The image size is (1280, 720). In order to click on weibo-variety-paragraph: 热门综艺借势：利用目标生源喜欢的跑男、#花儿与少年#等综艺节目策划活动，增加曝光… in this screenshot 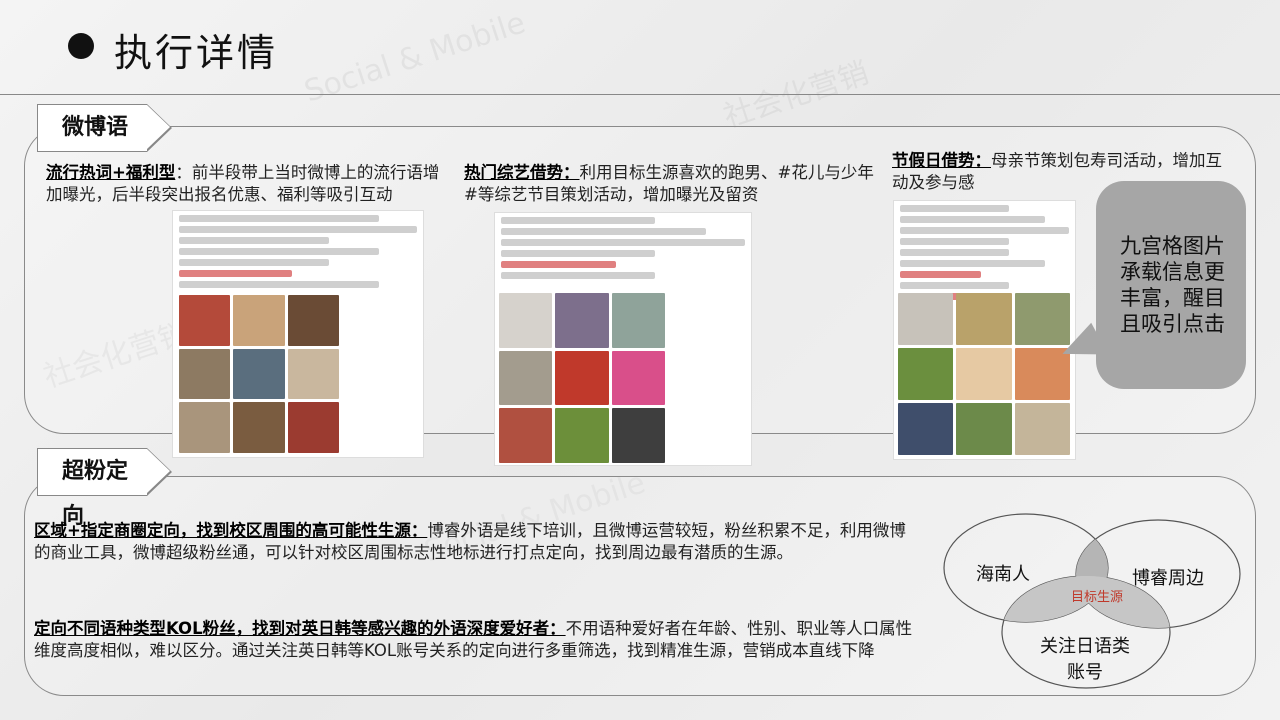, I will do `click(669, 184)`.